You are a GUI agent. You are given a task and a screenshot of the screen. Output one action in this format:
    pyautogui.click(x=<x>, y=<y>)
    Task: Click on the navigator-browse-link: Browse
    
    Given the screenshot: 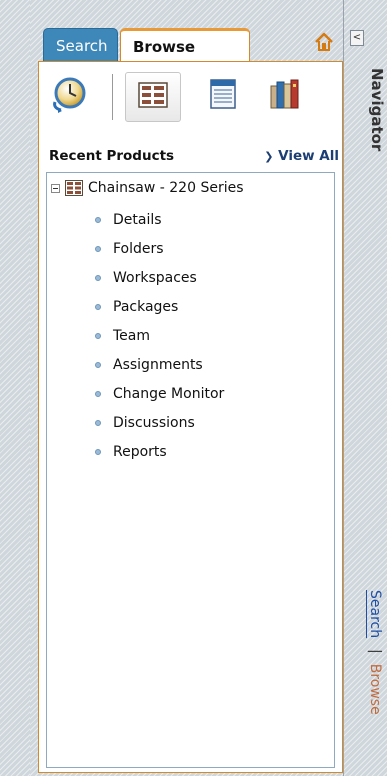 What is the action you would take?
    pyautogui.click(x=375, y=689)
    